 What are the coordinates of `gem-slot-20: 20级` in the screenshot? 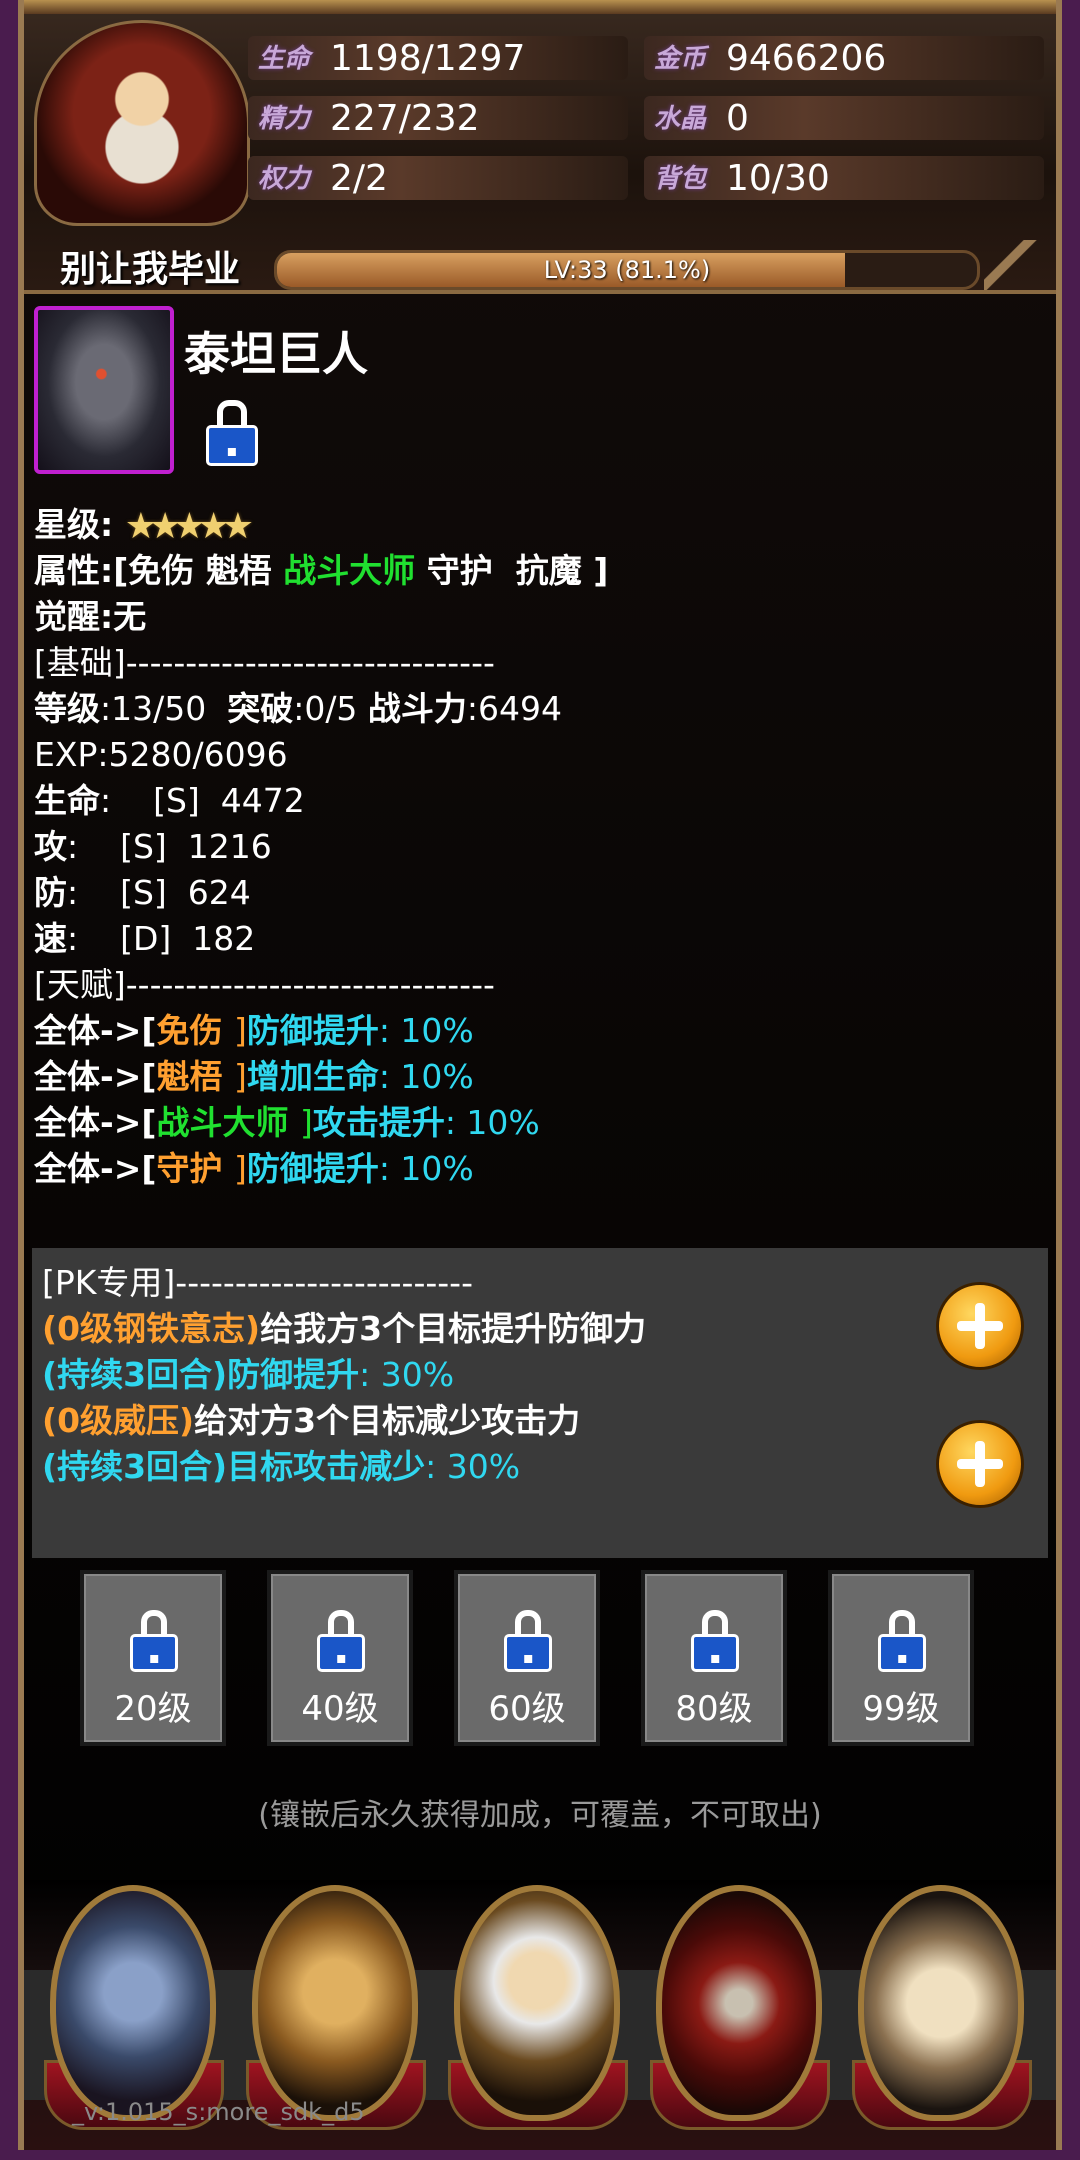 It's located at (153, 1658).